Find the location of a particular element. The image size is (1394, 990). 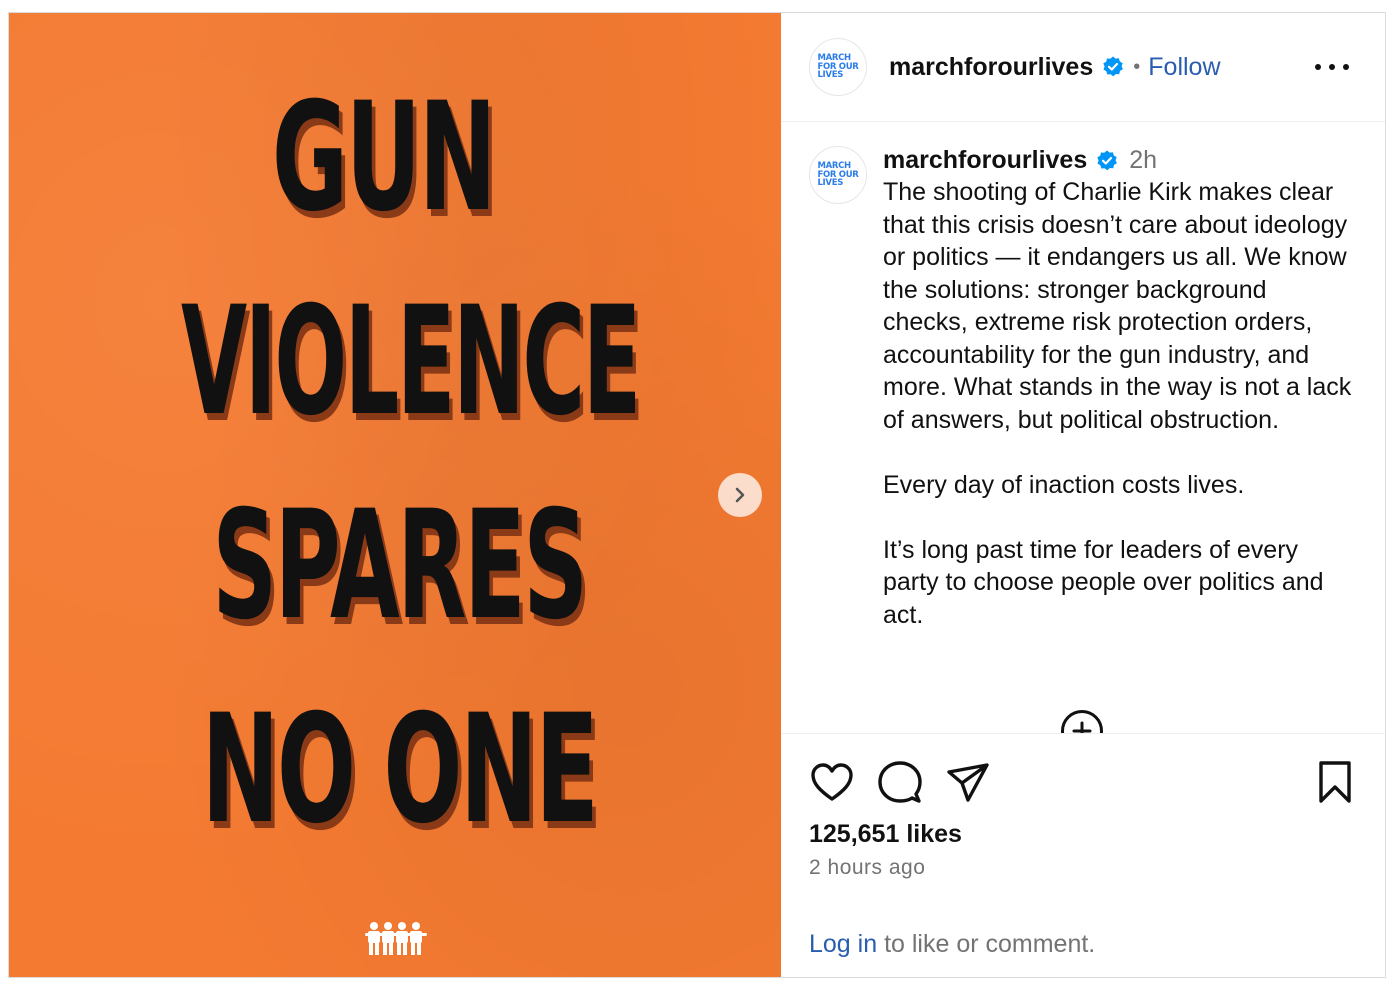

action-bar is located at coordinates (900, 783).